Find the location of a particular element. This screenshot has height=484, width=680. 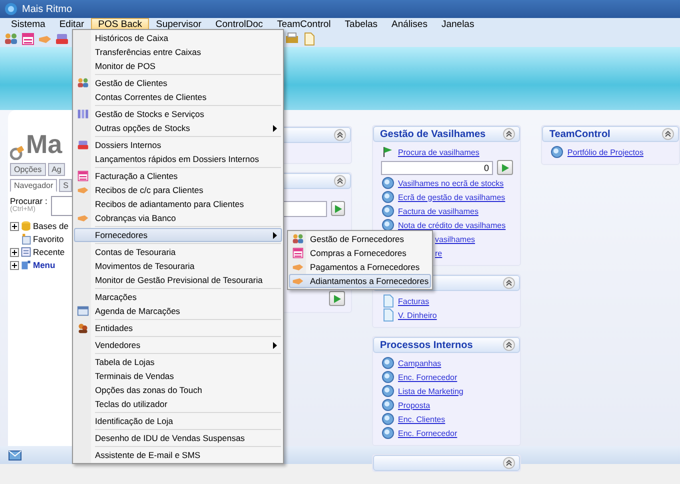

menu-option: Contas de Tesouraria is located at coordinates (178, 252).